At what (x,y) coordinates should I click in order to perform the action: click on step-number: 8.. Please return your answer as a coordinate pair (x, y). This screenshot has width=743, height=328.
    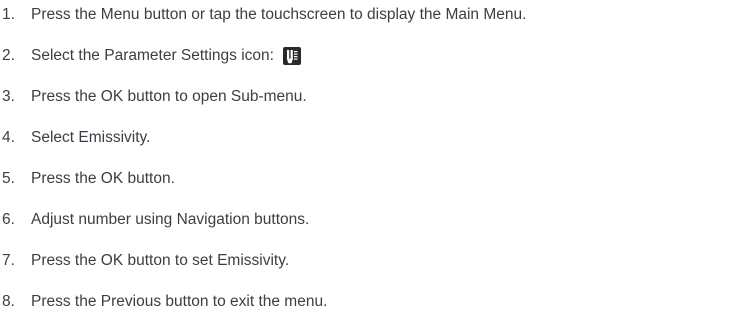
    Looking at the image, I should click on (8, 301).